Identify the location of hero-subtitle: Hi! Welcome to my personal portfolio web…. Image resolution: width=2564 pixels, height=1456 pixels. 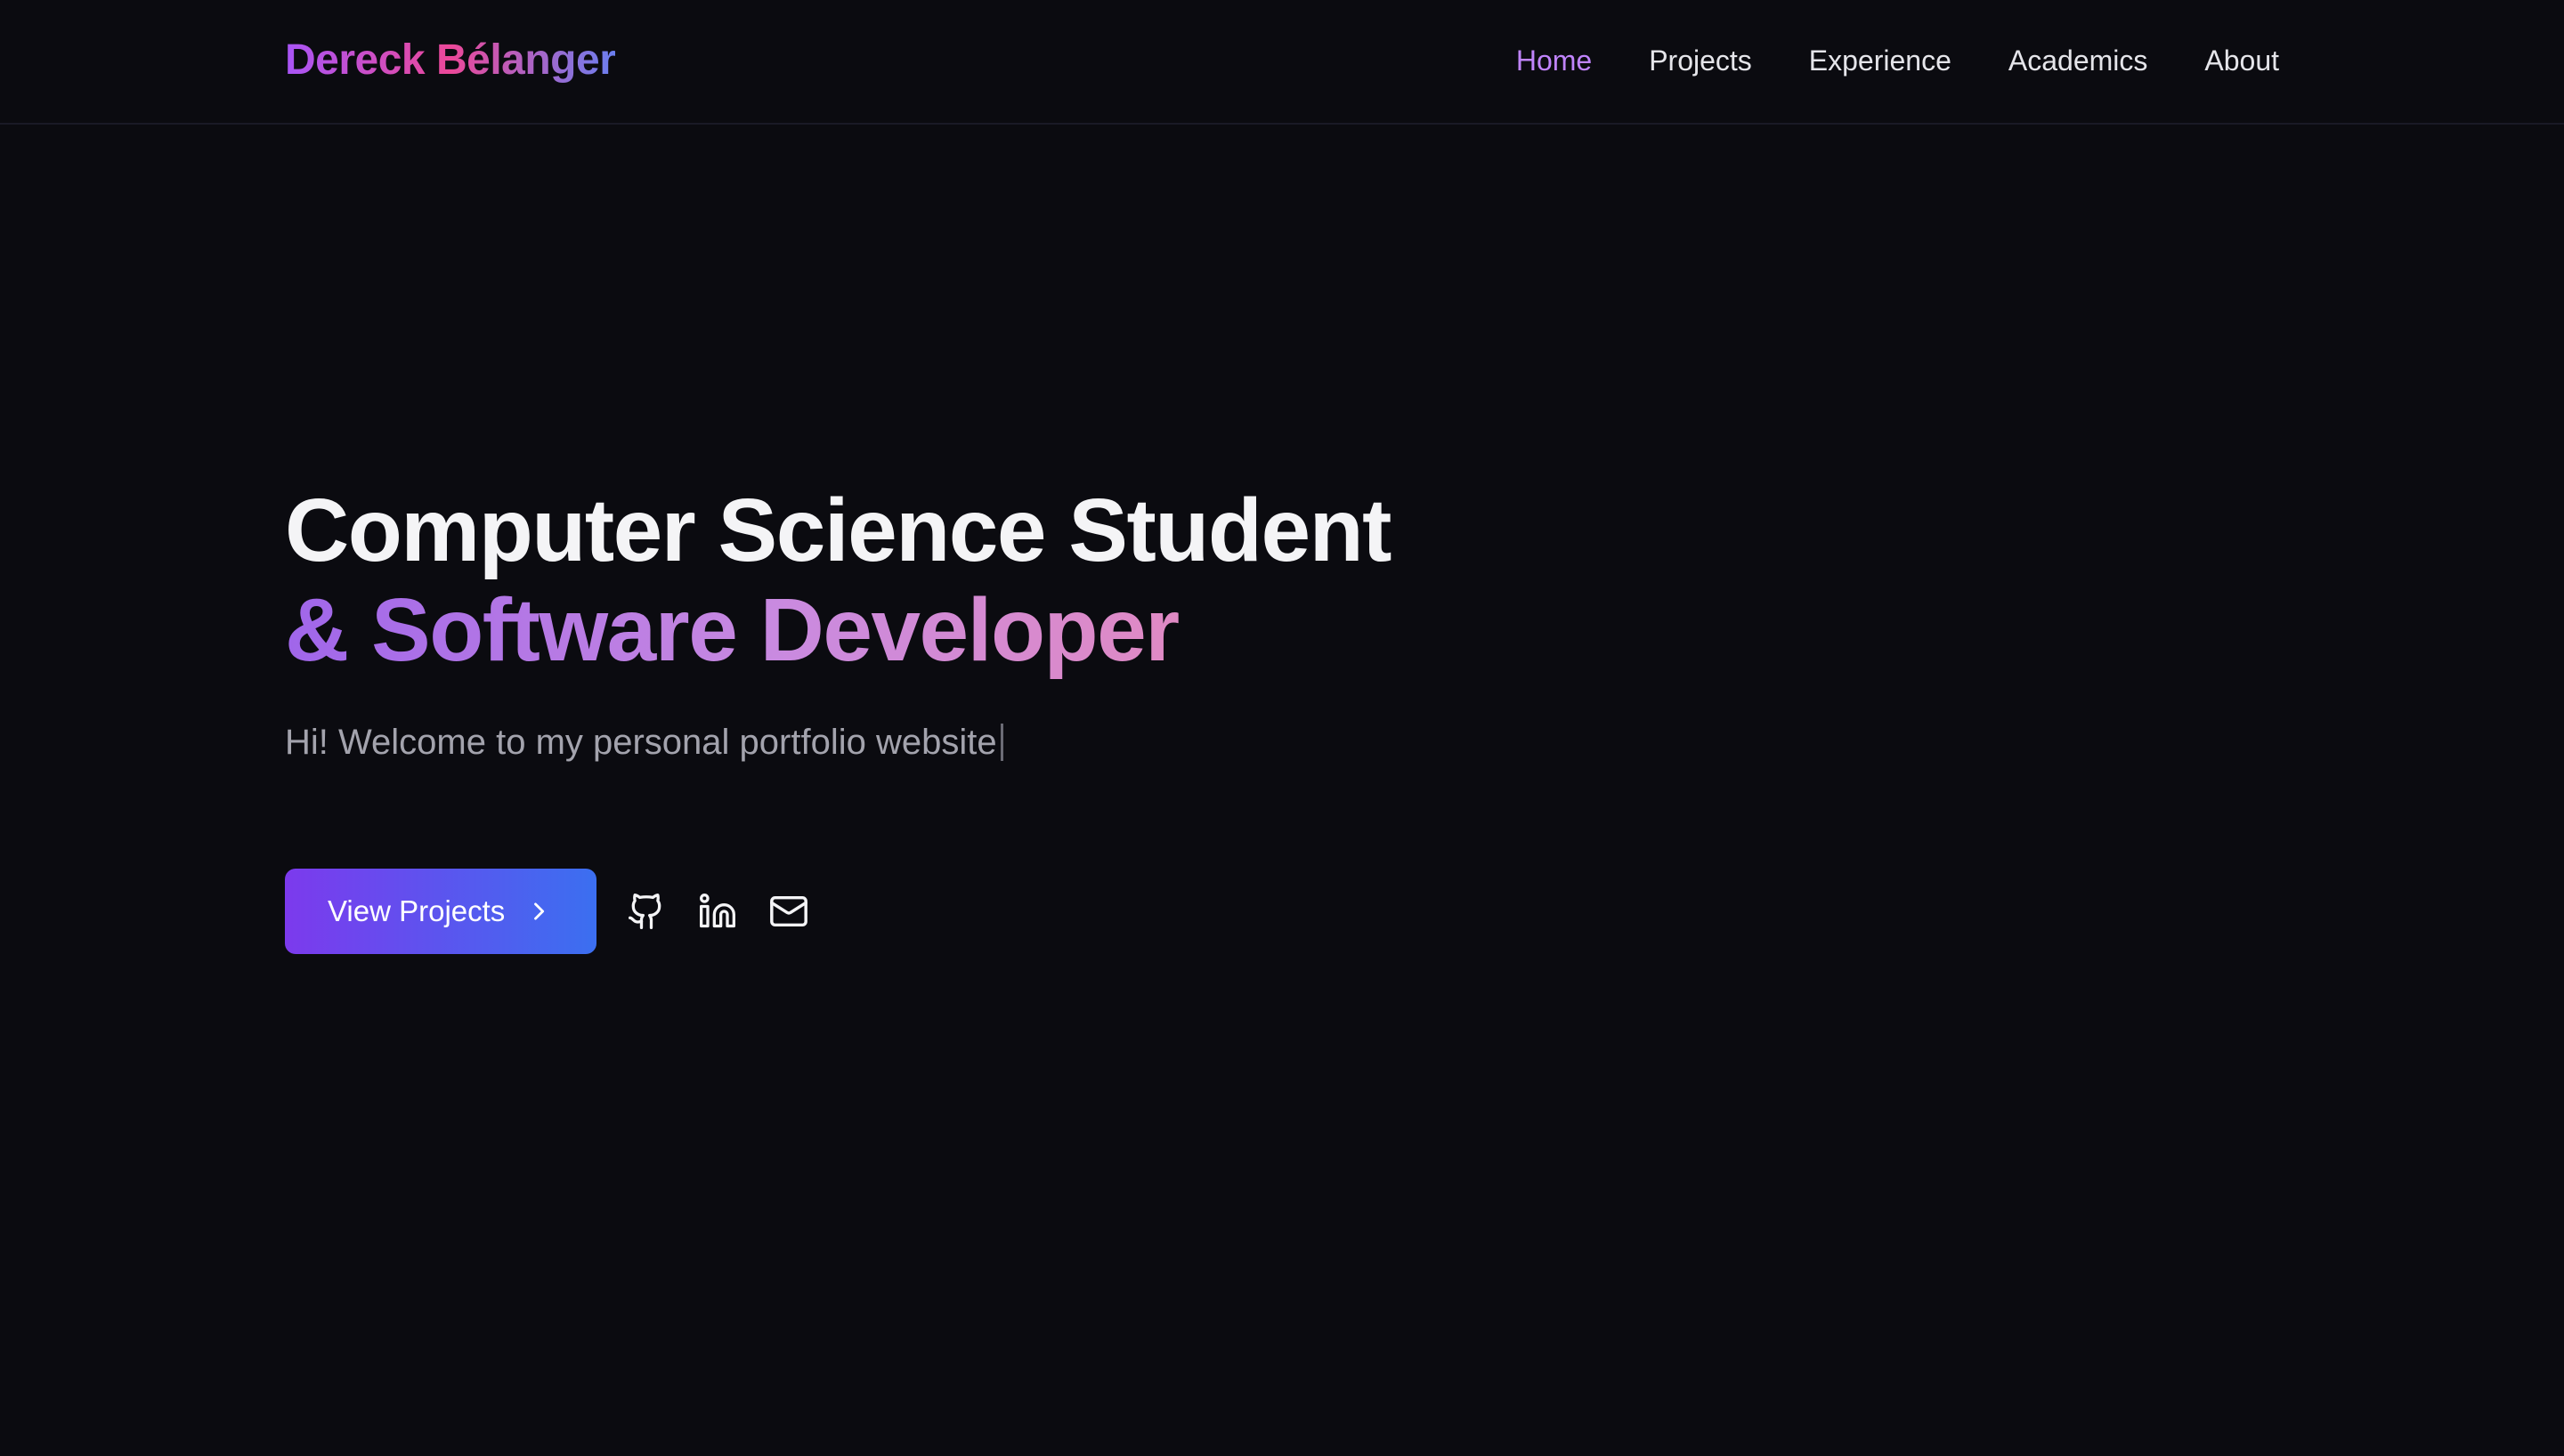
(1086, 742).